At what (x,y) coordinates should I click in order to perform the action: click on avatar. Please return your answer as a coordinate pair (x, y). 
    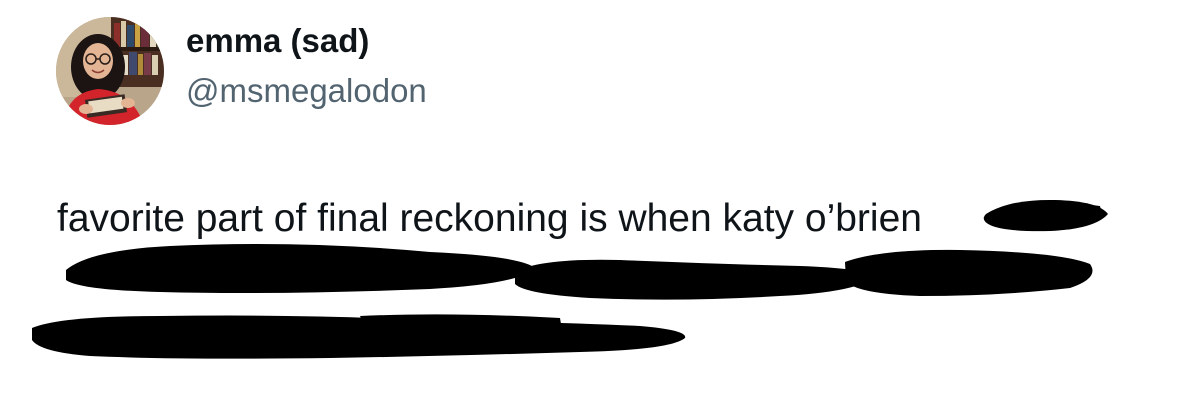
    Looking at the image, I should click on (110, 71).